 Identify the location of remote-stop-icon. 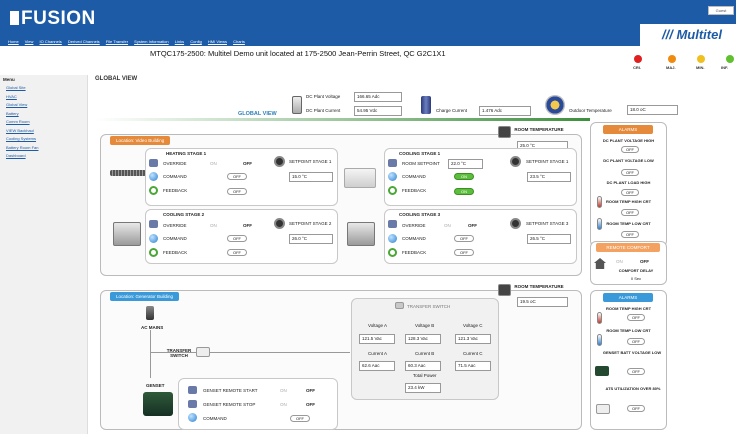
(192, 404).